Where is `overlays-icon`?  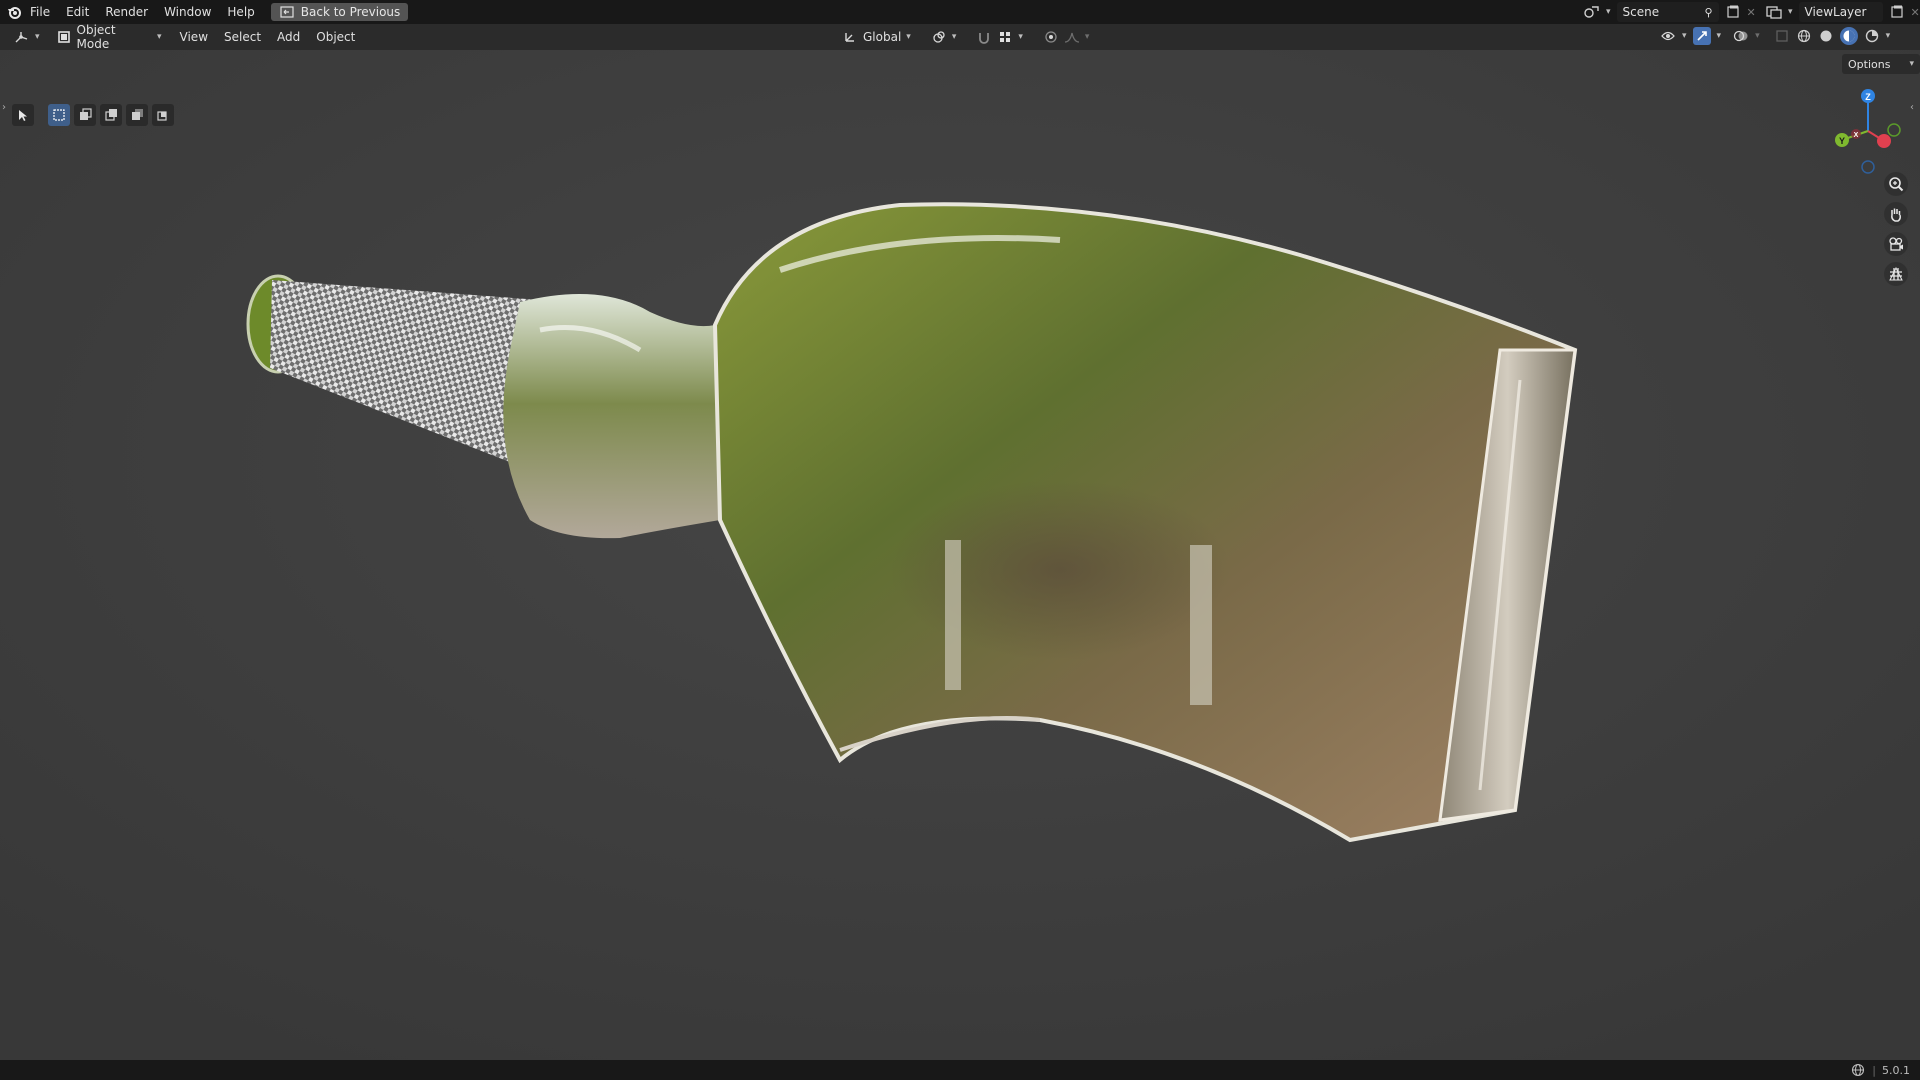
overlays-icon is located at coordinates (1741, 36).